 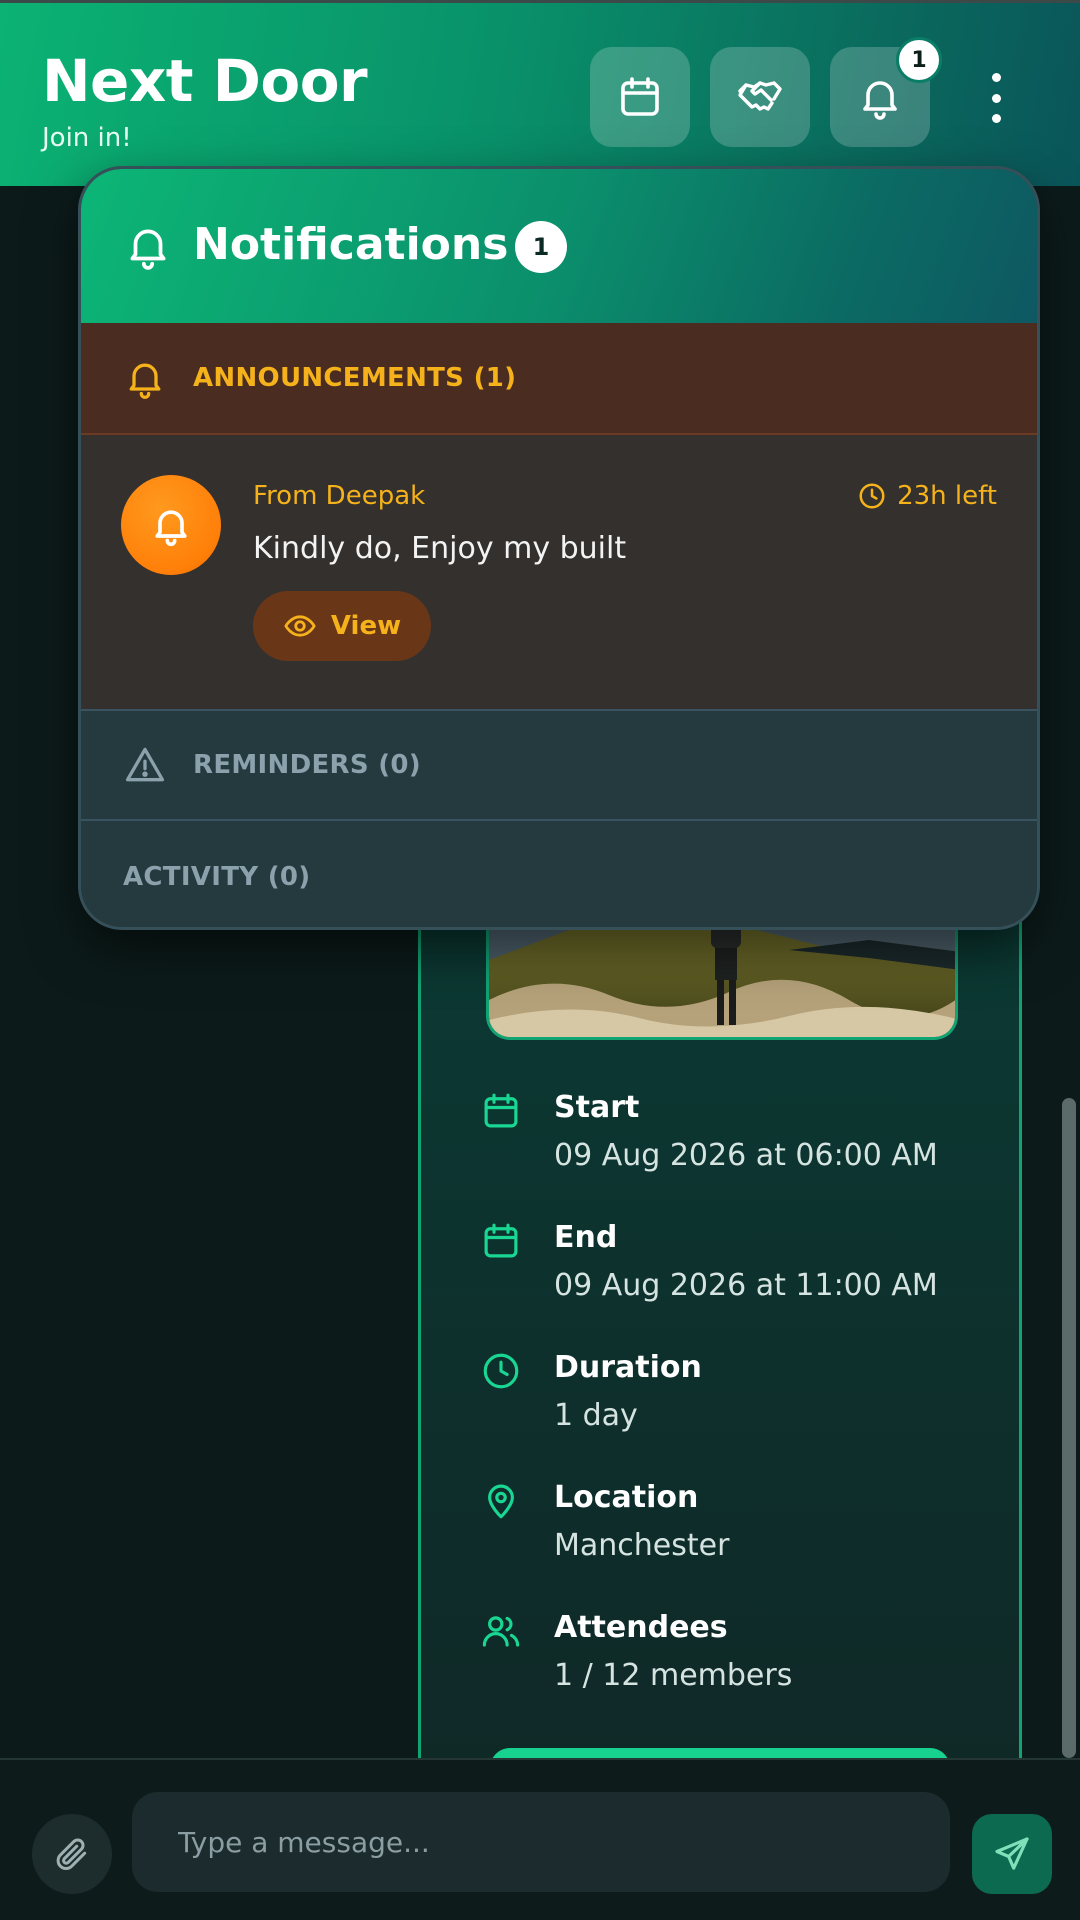 I want to click on notification-count-badge: 1, so click(x=919, y=60).